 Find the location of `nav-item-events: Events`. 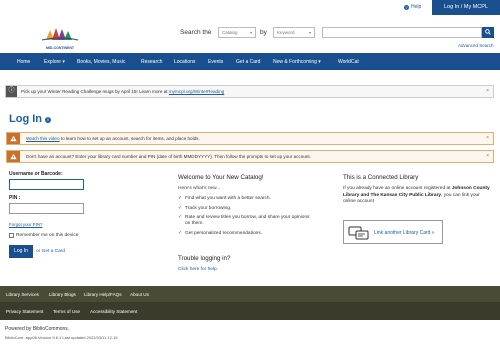

nav-item-events: Events is located at coordinates (215, 62).